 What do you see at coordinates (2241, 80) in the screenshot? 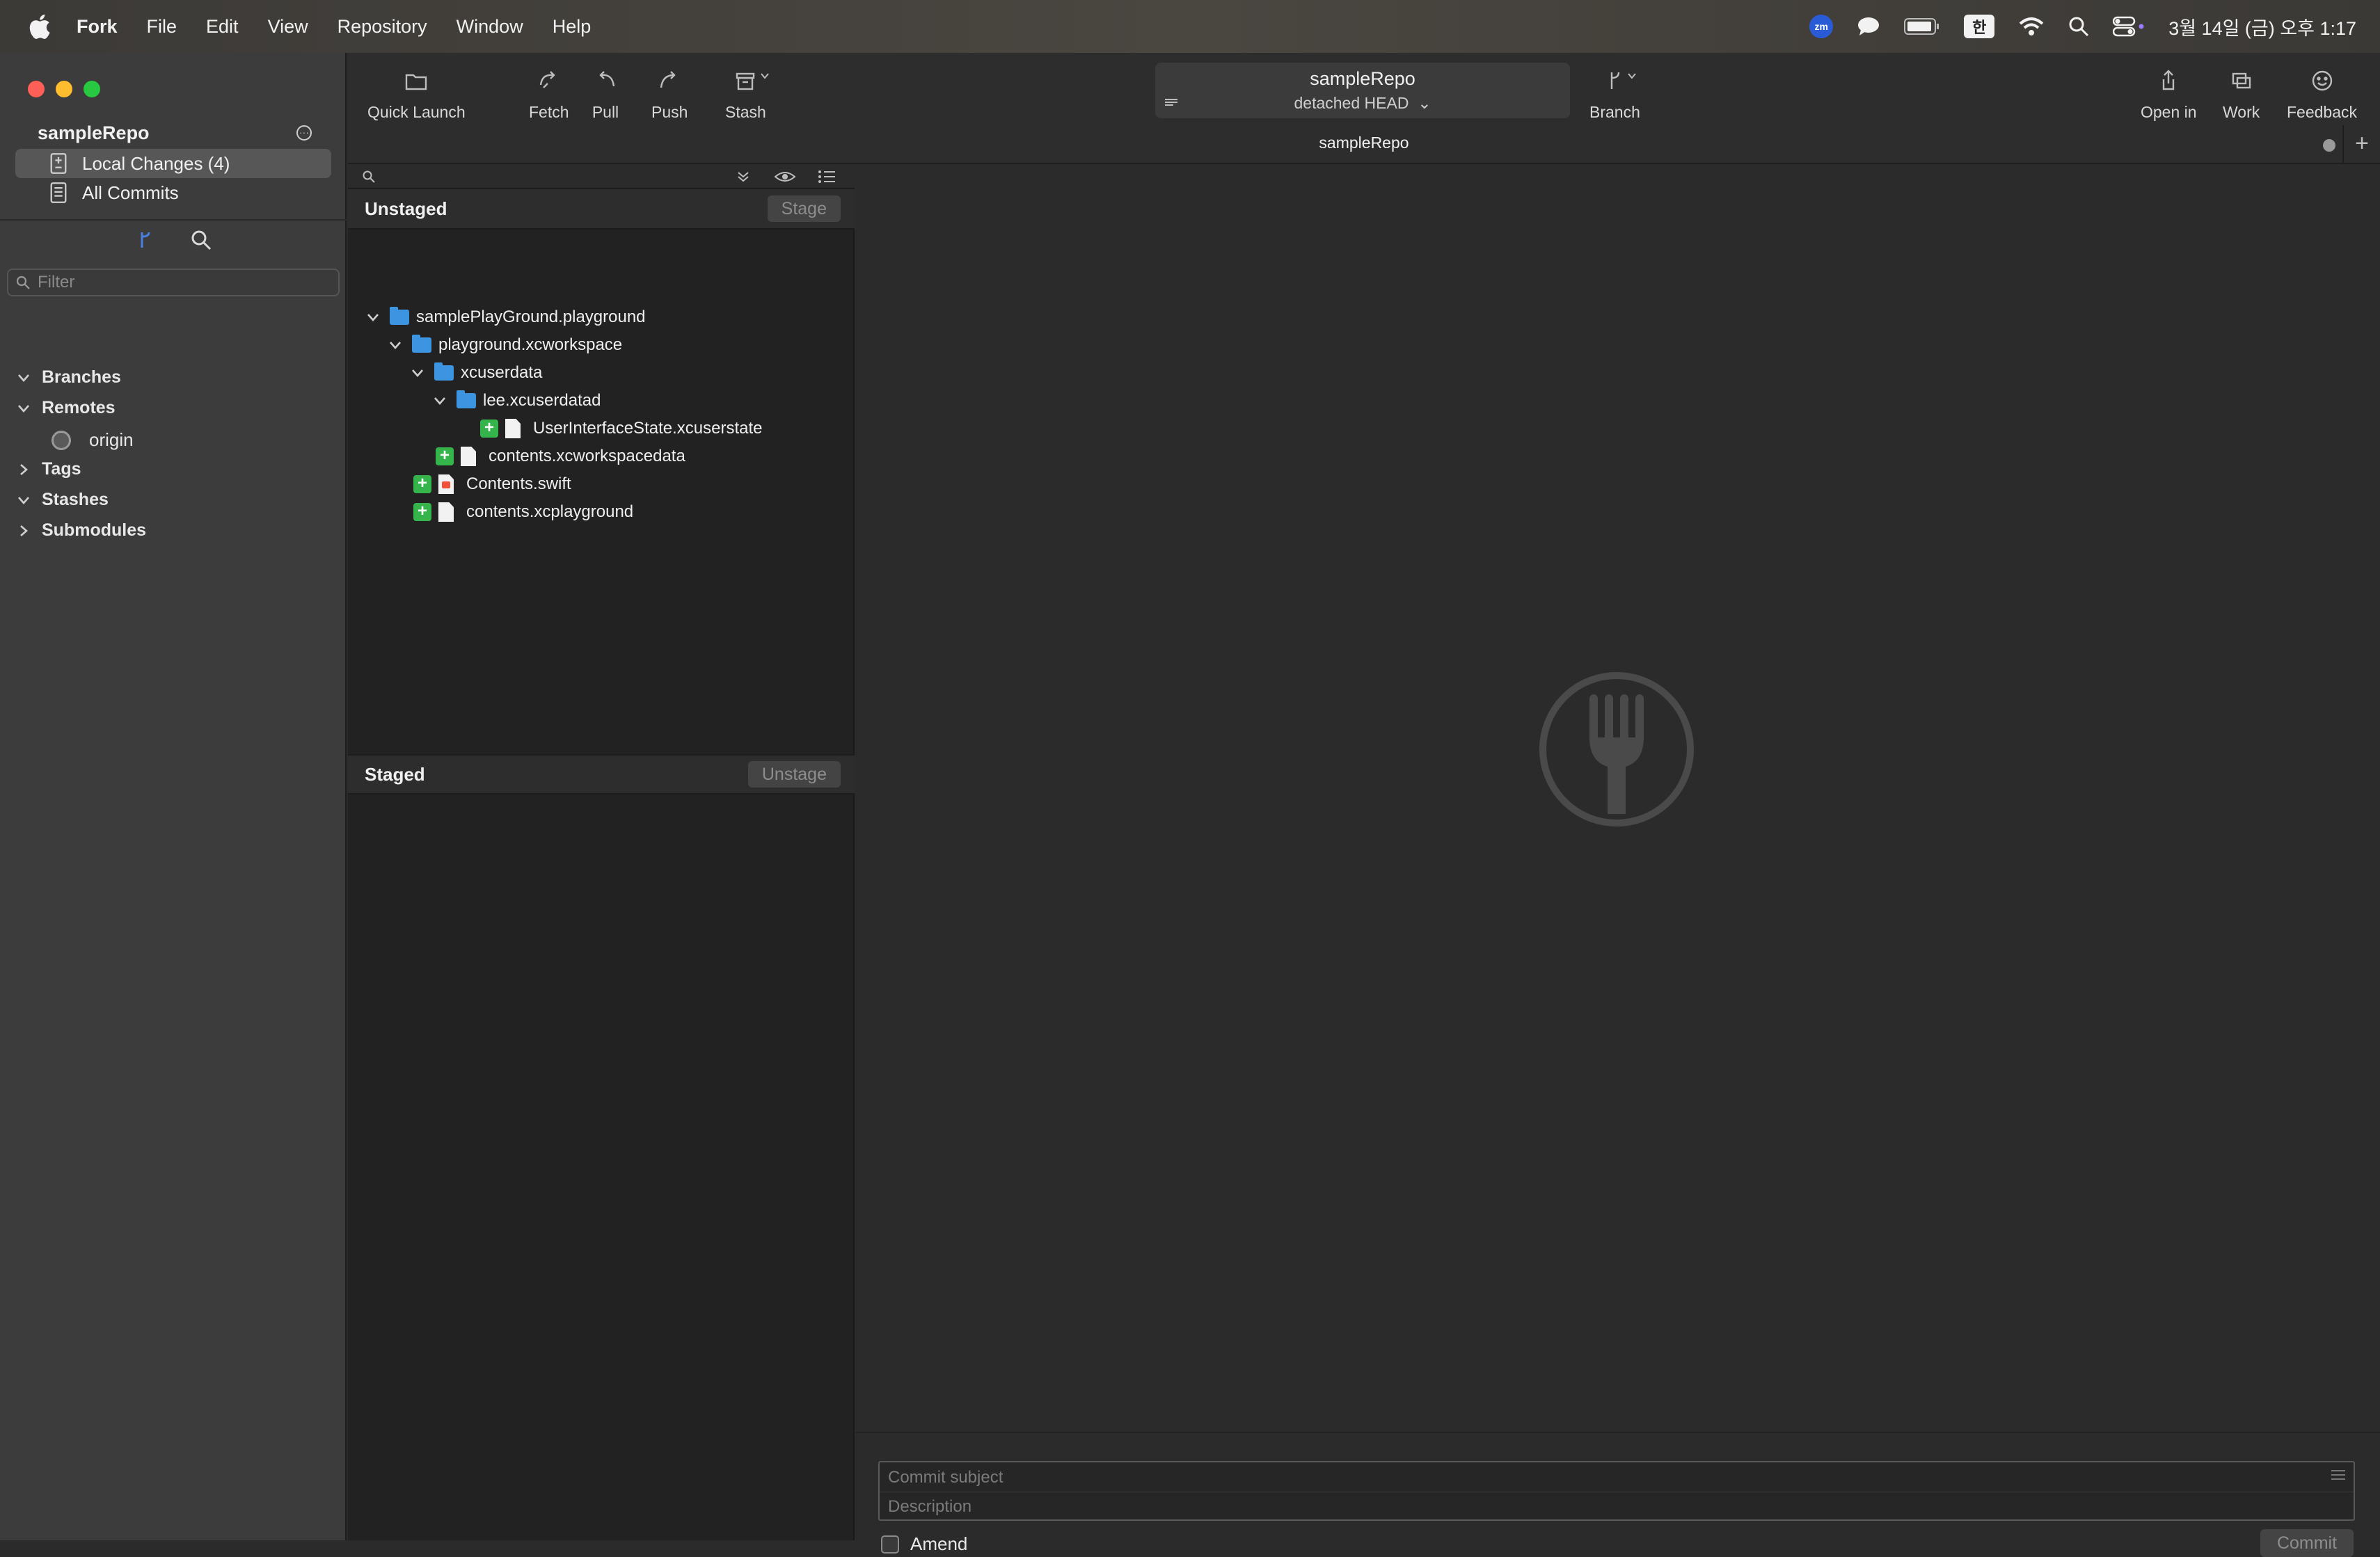
I see `windows-icon` at bounding box center [2241, 80].